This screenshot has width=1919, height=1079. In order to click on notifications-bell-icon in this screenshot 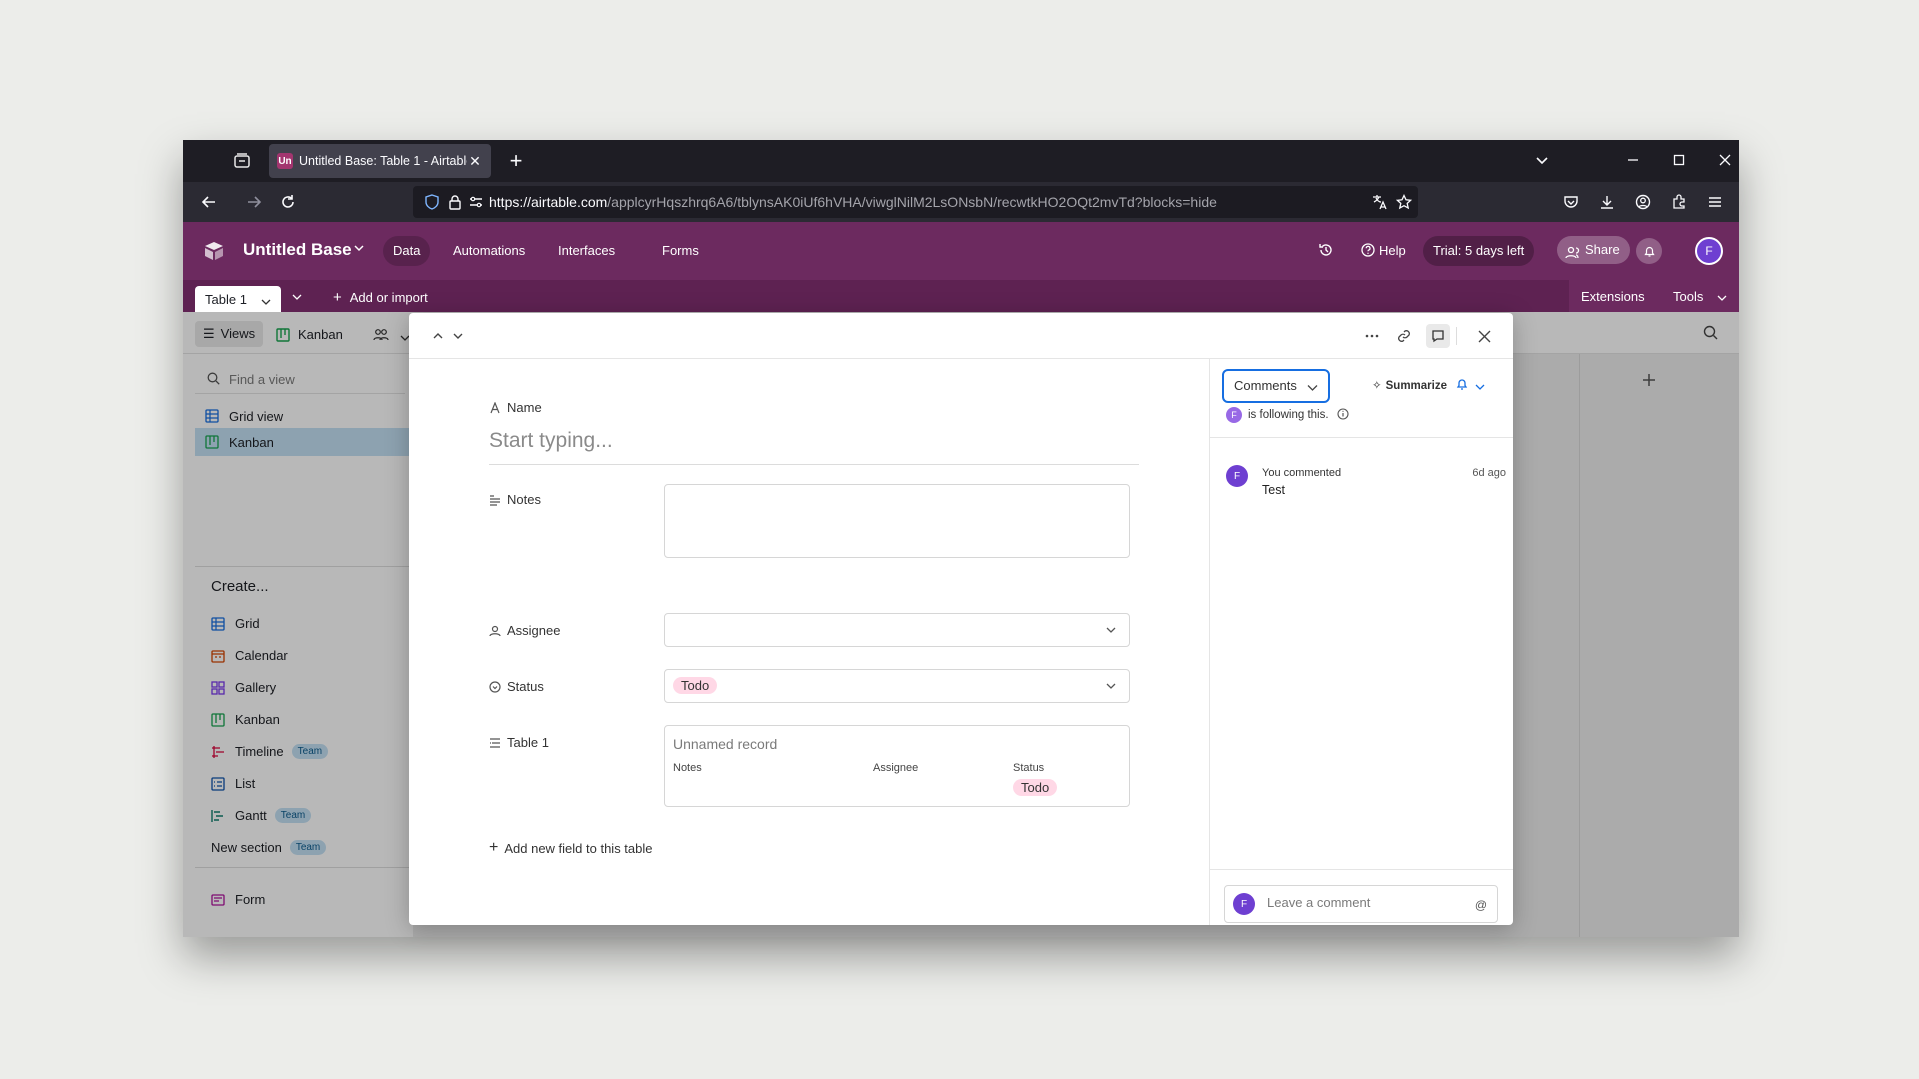, I will do `click(1649, 251)`.